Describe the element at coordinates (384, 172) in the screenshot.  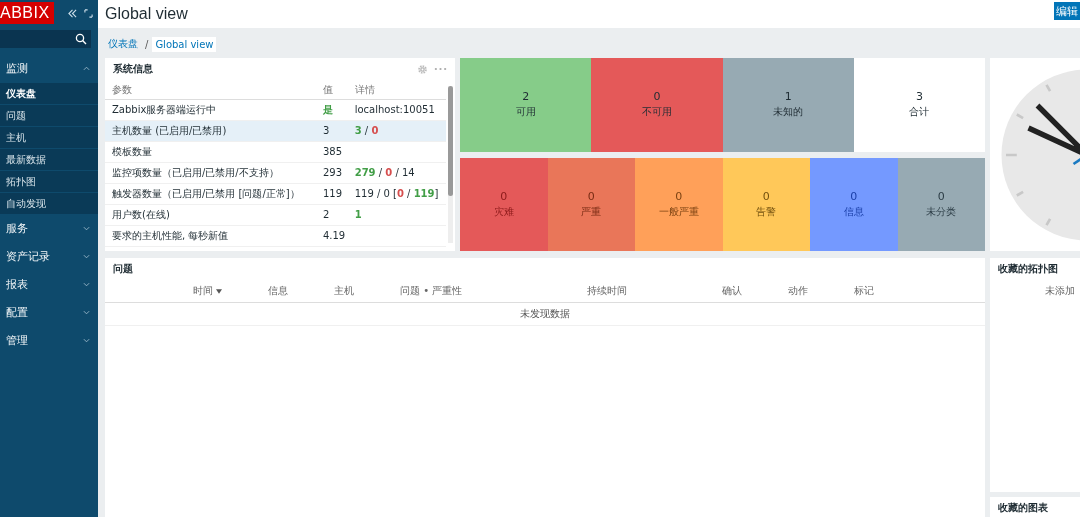
I see `table-cell: 279 / 0 / 14` at that location.